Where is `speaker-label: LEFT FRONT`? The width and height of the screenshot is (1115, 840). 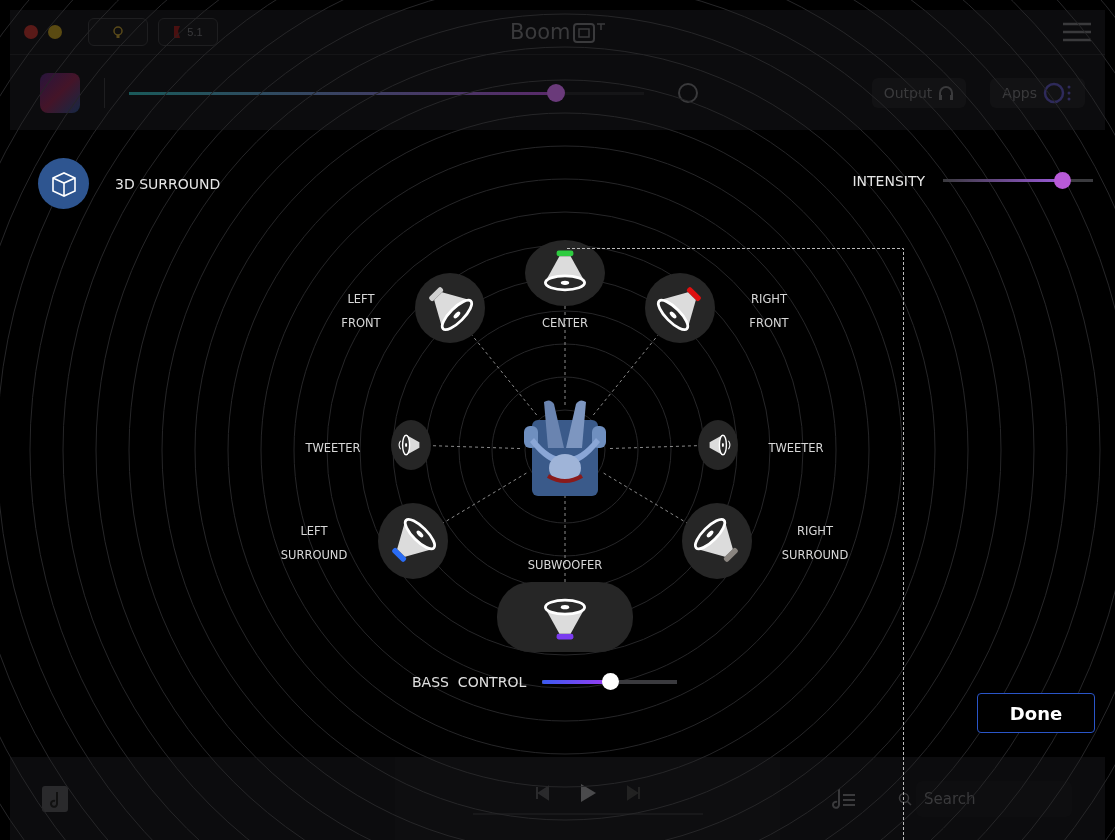
speaker-label: LEFT FRONT is located at coordinates (361, 311).